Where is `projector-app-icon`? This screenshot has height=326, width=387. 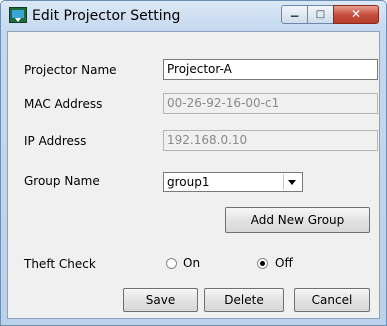
projector-app-icon is located at coordinates (18, 15).